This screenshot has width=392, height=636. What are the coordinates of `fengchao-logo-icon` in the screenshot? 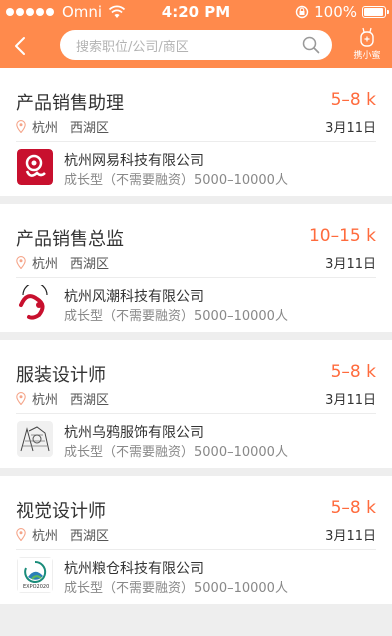 It's located at (35, 303).